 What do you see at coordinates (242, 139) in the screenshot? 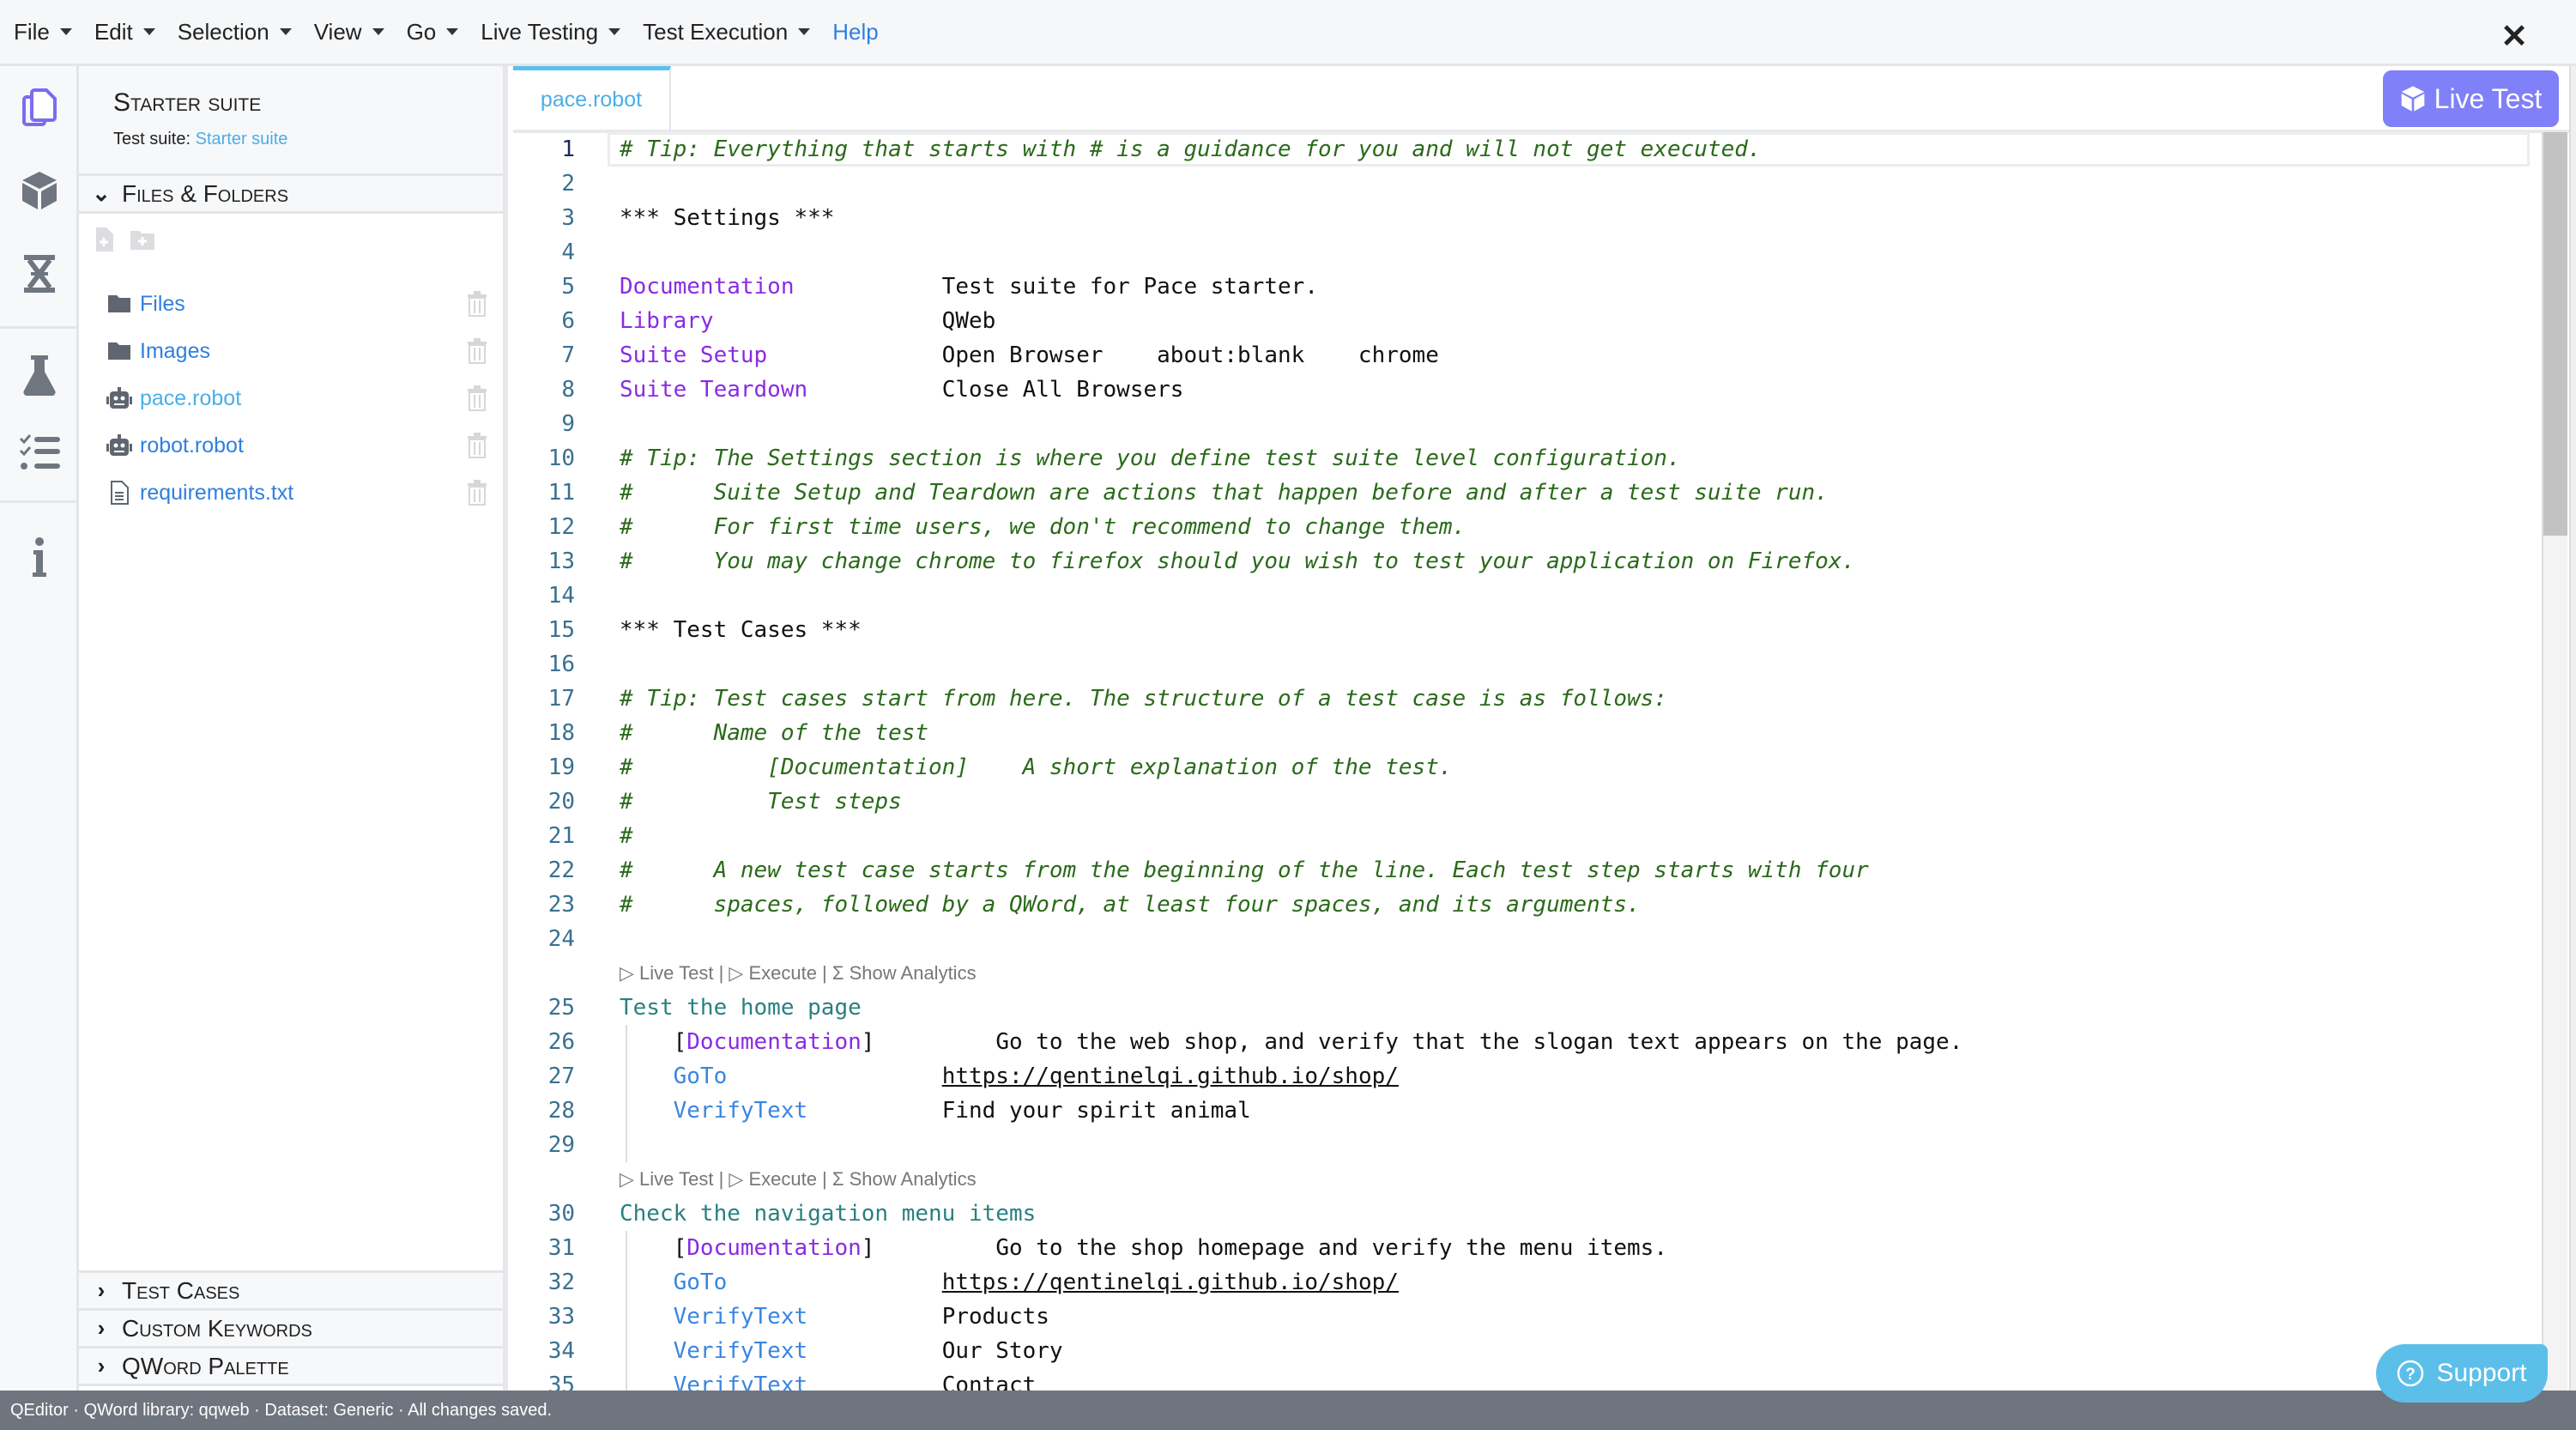
I see `suite-link: Starter suite` at bounding box center [242, 139].